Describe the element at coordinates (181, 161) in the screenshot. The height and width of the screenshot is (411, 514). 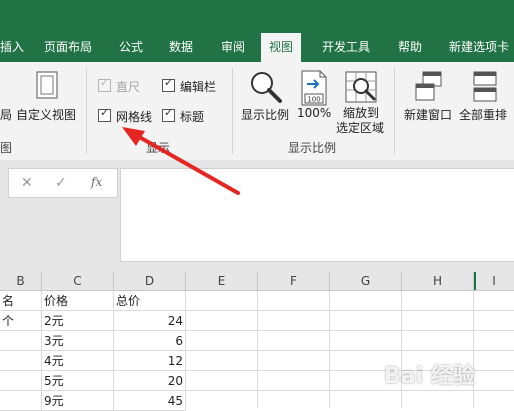
I see `annotation-arrow` at that location.